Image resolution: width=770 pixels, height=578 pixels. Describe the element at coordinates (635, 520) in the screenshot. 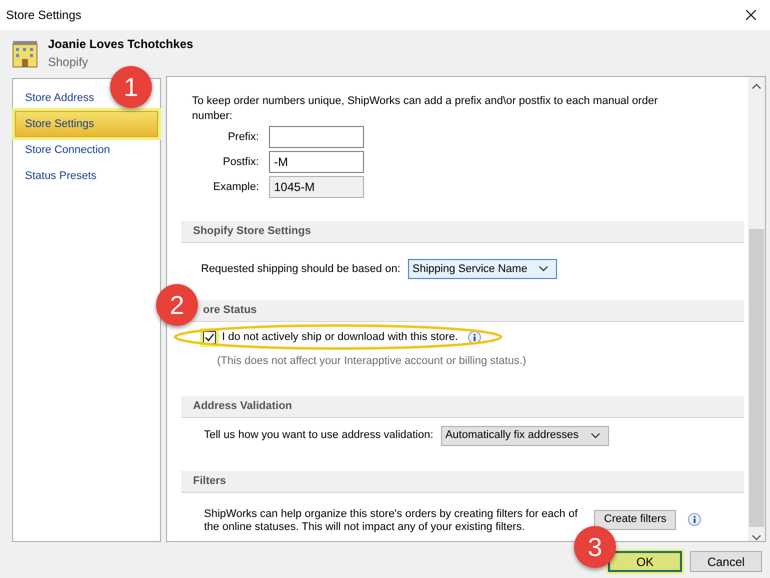

I see `create-filters-button: Create filters` at that location.